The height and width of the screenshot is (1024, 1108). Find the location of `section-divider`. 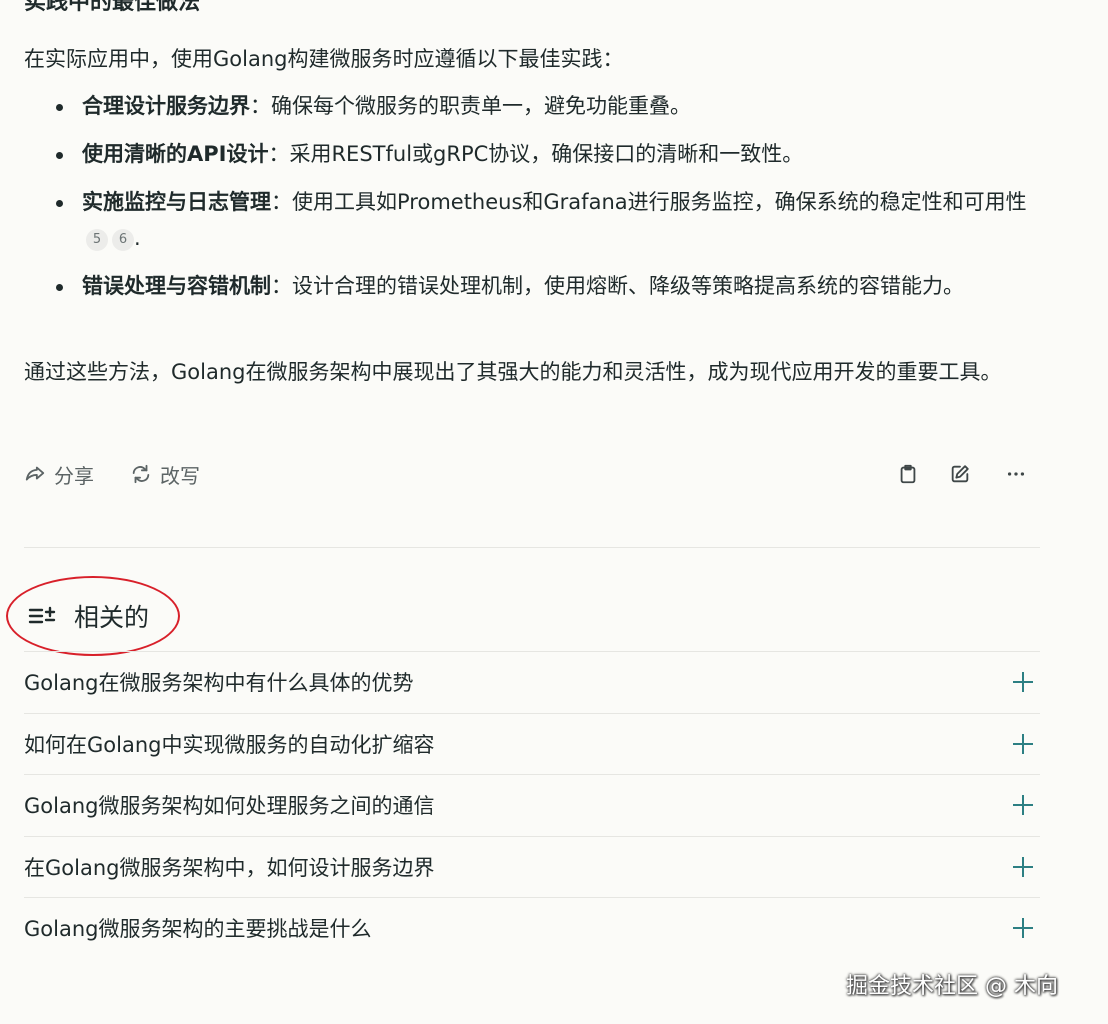

section-divider is located at coordinates (532, 547).